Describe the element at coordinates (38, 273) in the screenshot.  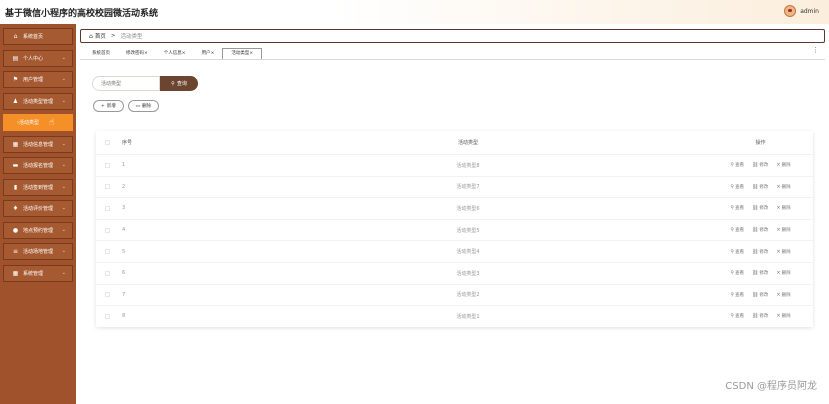
I see `sidebar-item-11: ▦ 系统管理 ⌄` at that location.